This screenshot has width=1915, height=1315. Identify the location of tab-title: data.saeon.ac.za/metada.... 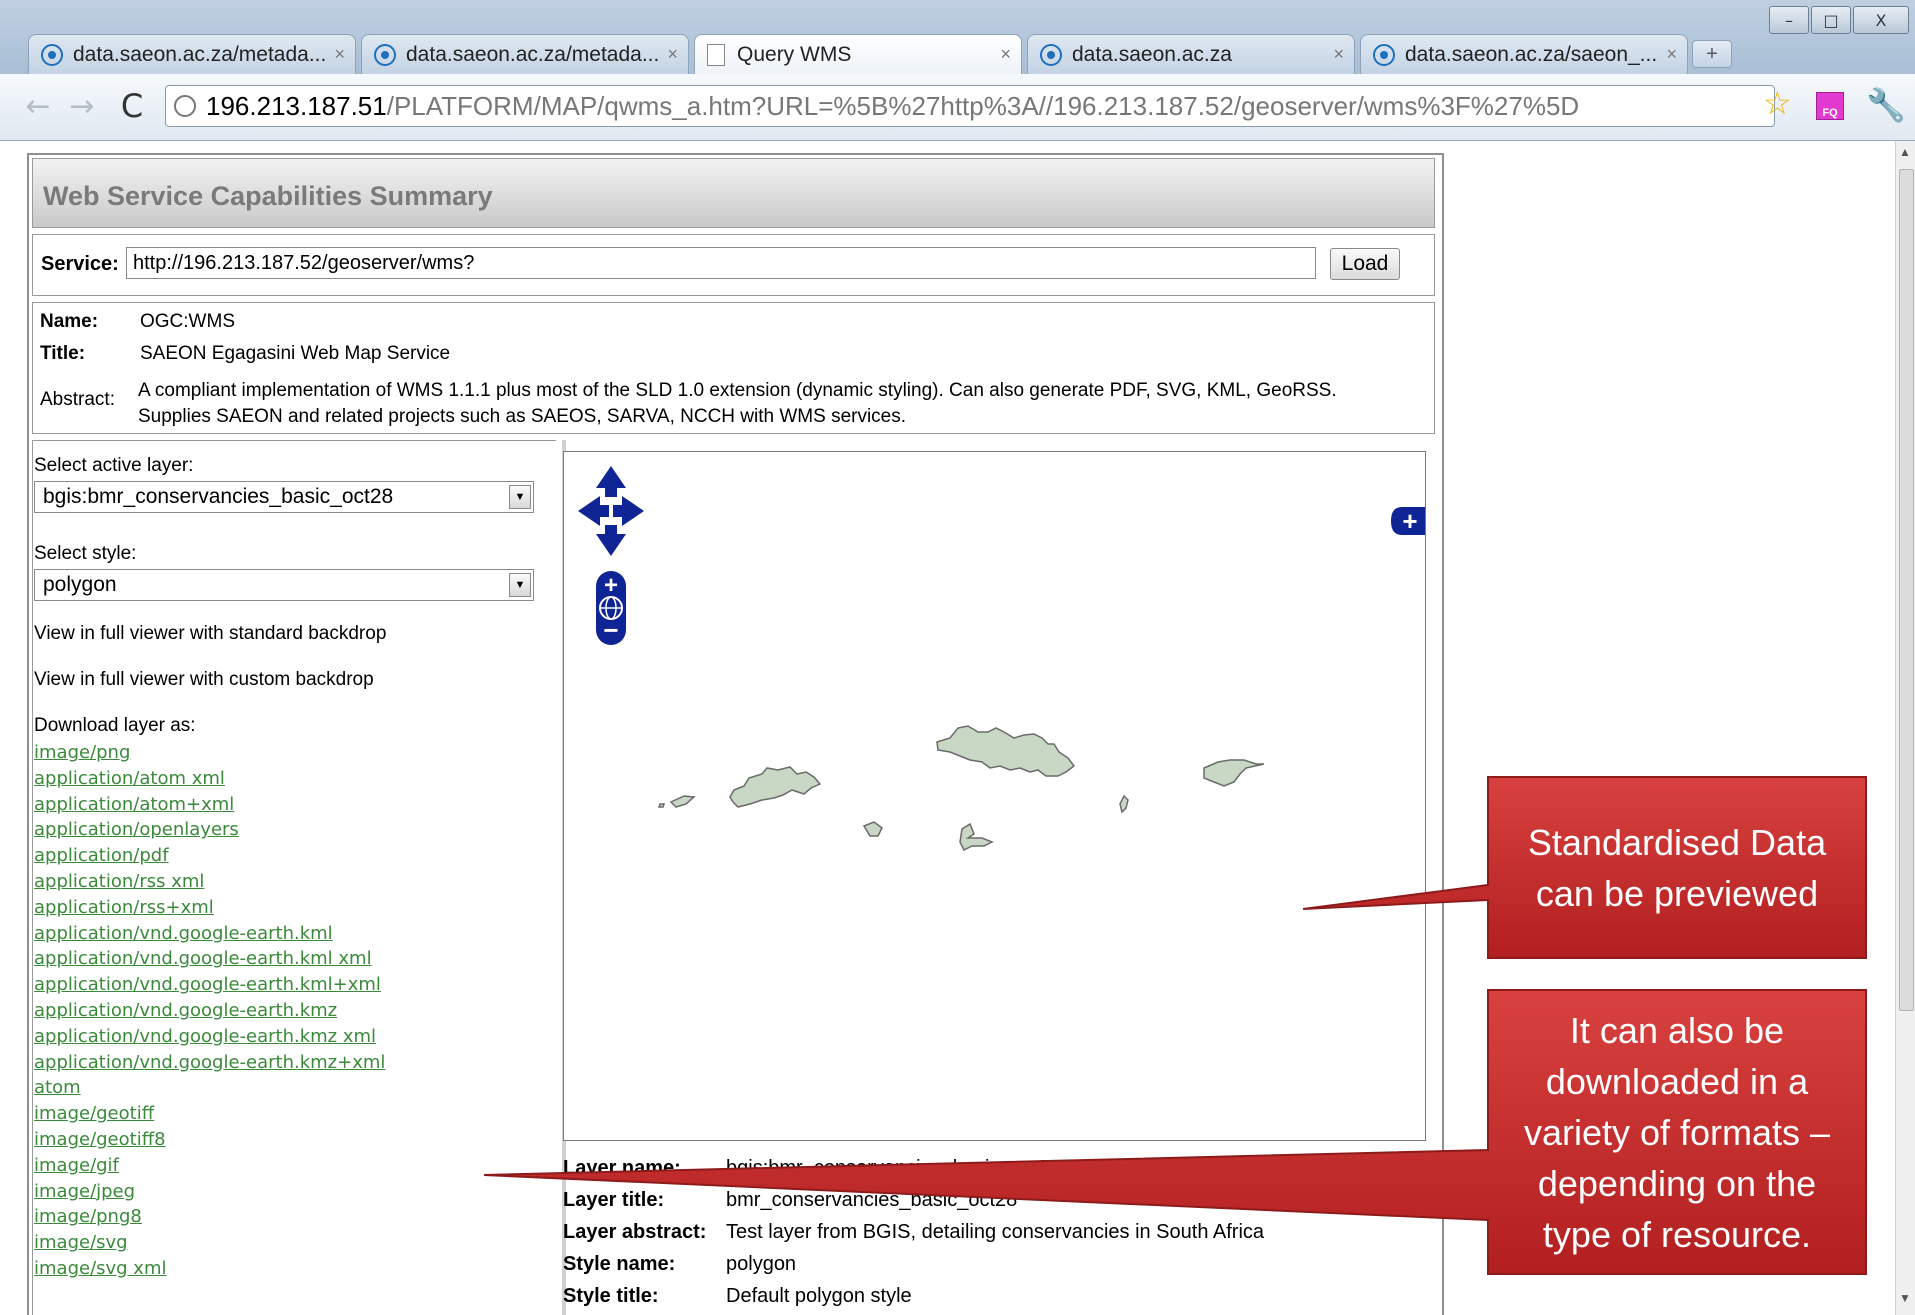
(533, 54).